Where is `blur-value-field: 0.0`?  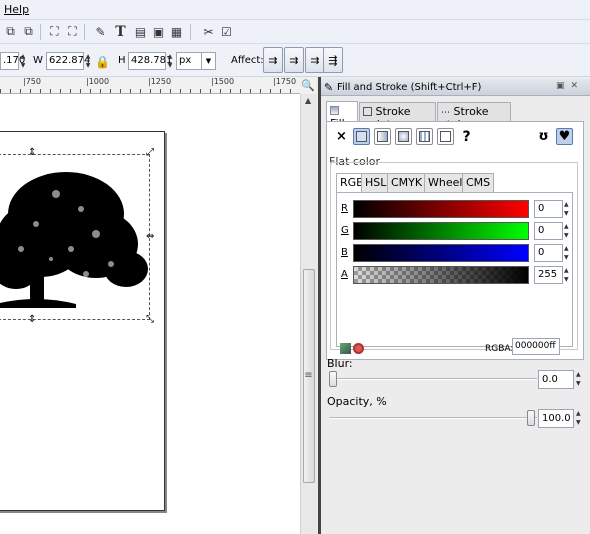 blur-value-field: 0.0 is located at coordinates (556, 379).